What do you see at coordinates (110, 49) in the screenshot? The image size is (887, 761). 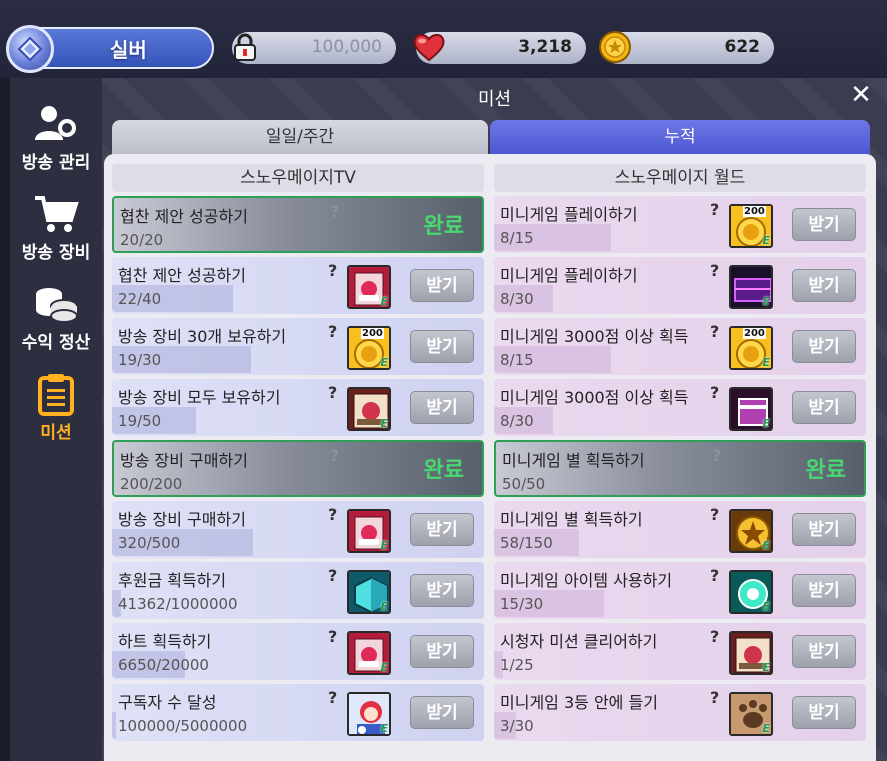 I see `rank-badge: 실버` at bounding box center [110, 49].